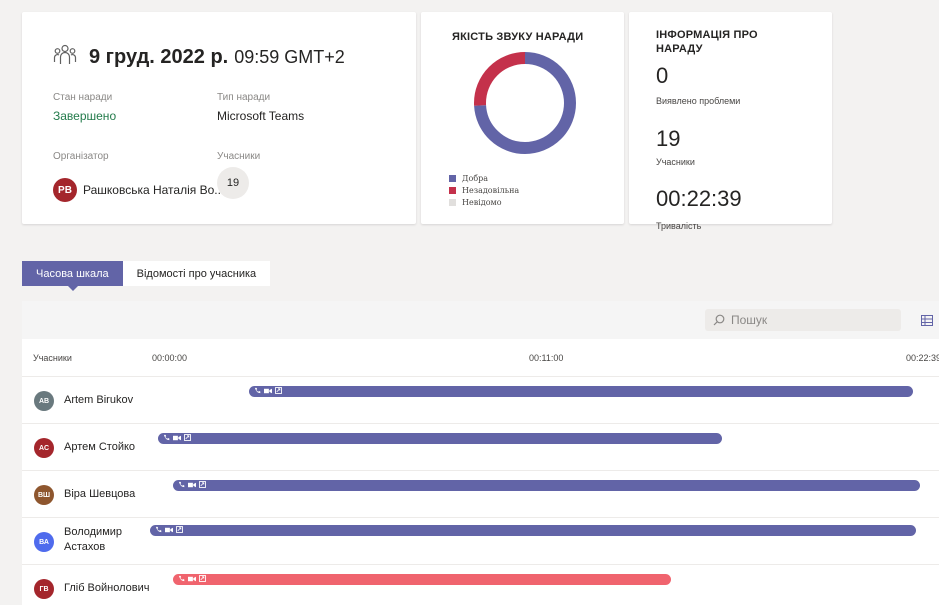 This screenshot has height=605, width=939. Describe the element at coordinates (65, 190) in the screenshot. I see `avatar: РВ` at that location.